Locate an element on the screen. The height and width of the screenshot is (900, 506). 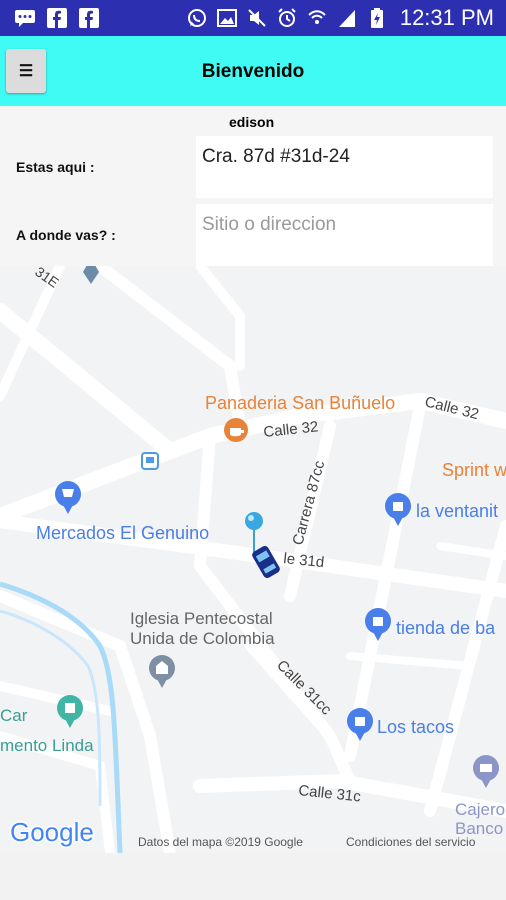
image-icon is located at coordinates (227, 18).